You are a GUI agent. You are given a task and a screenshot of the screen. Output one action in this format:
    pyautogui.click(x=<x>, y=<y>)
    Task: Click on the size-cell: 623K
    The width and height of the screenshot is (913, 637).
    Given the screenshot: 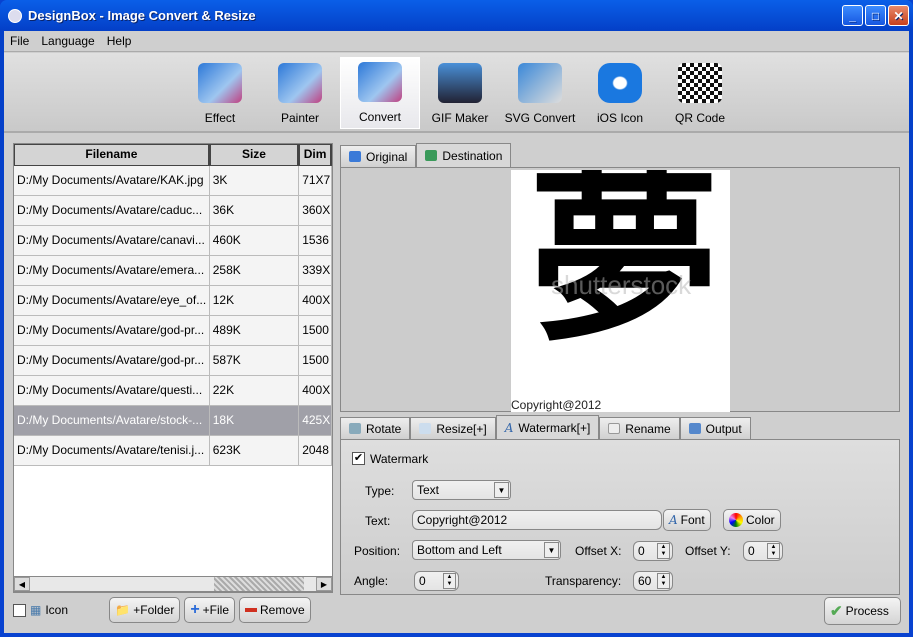 What is the action you would take?
    pyautogui.click(x=255, y=450)
    